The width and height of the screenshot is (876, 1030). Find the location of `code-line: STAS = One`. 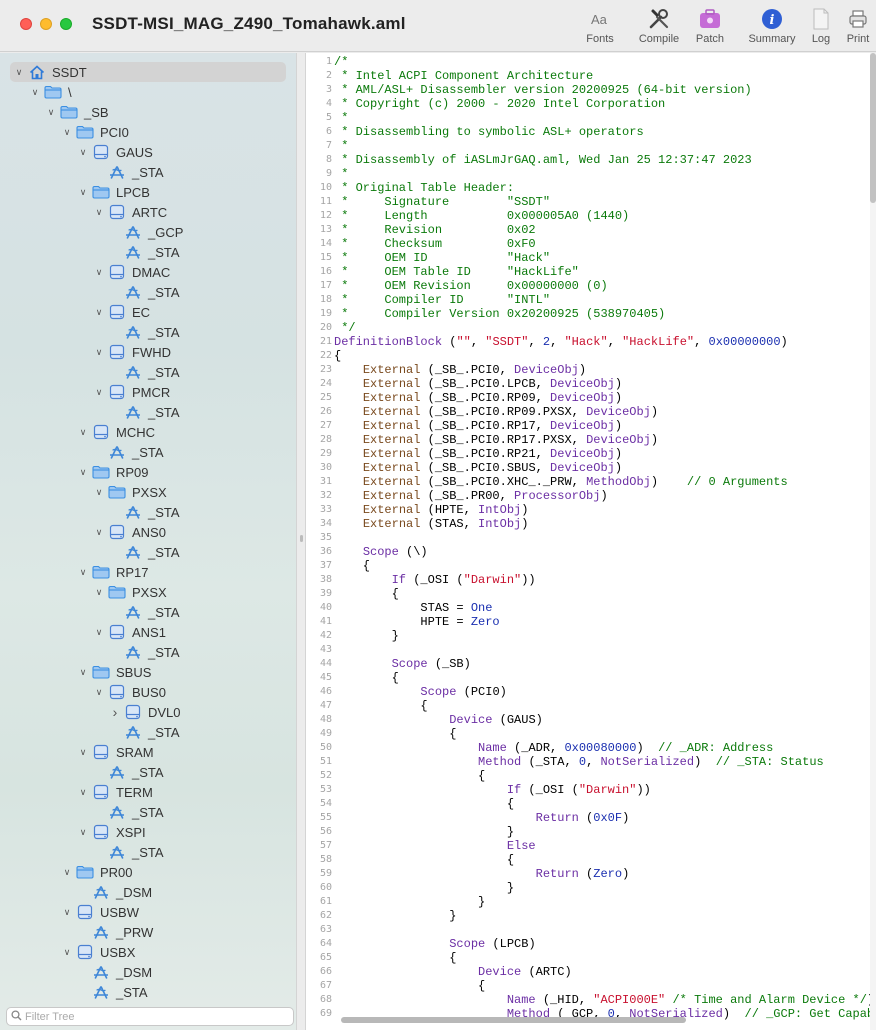

code-line: STAS = One is located at coordinates (413, 608).